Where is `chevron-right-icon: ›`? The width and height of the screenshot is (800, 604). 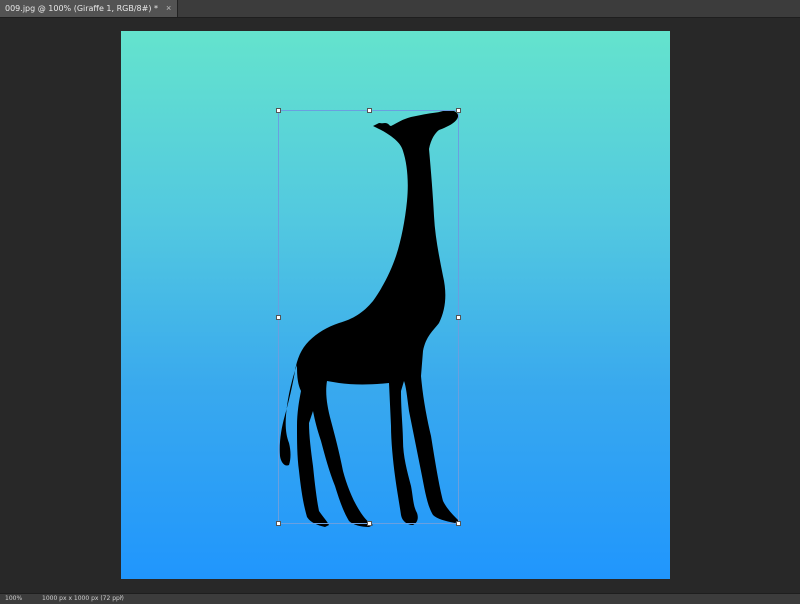
chevron-right-icon: › is located at coordinates (121, 597).